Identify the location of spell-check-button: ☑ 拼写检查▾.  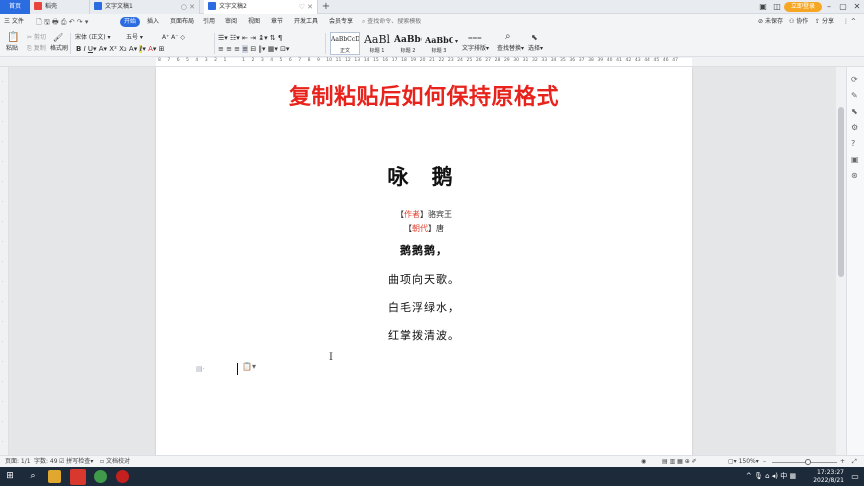
(76, 462).